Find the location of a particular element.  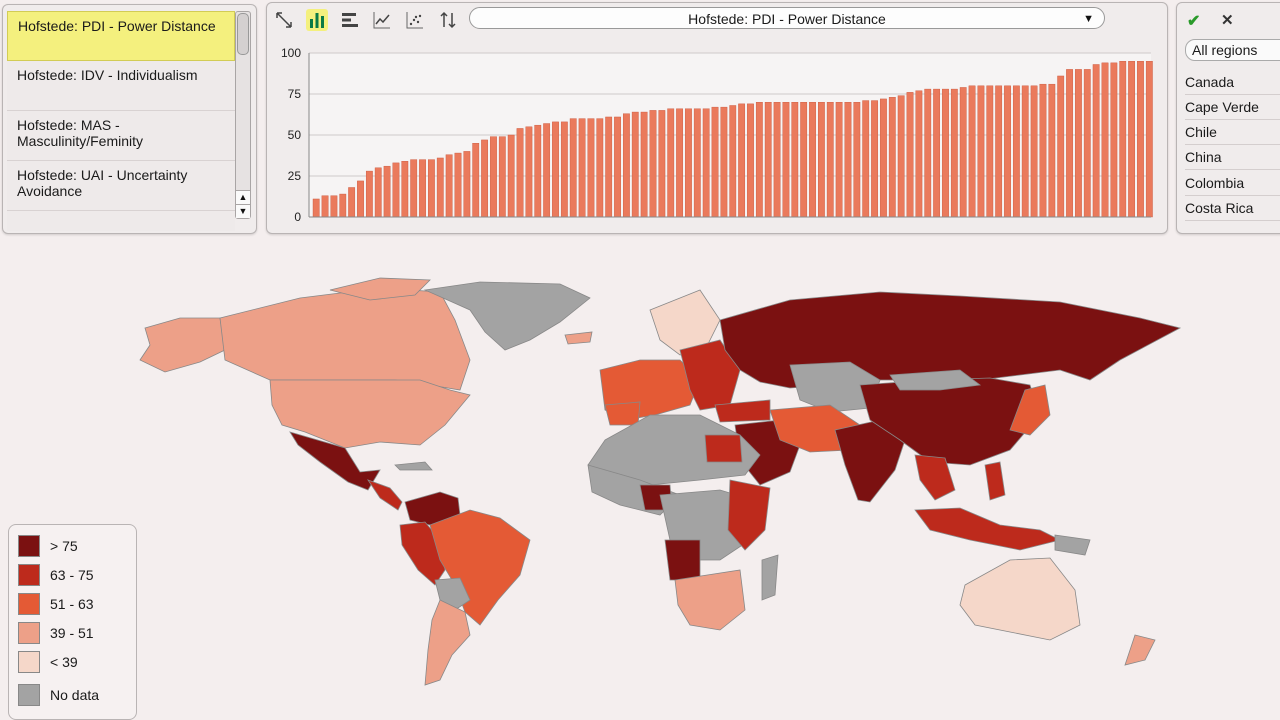

scrollbar-thumb is located at coordinates (243, 34).